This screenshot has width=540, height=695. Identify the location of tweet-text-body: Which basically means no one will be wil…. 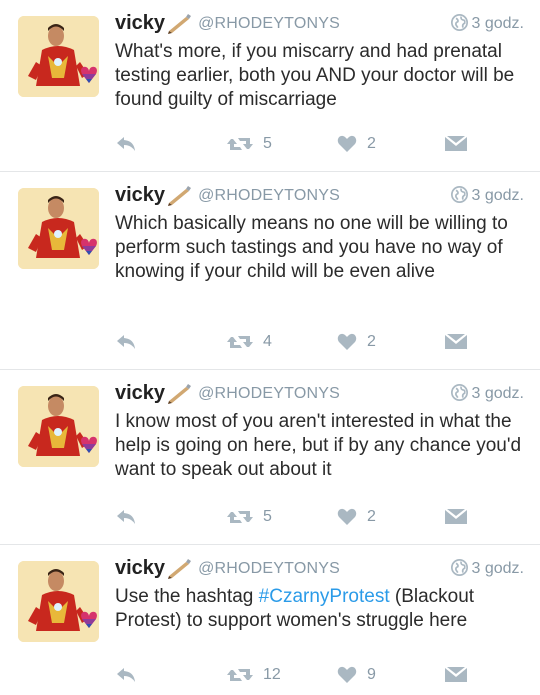
(311, 247).